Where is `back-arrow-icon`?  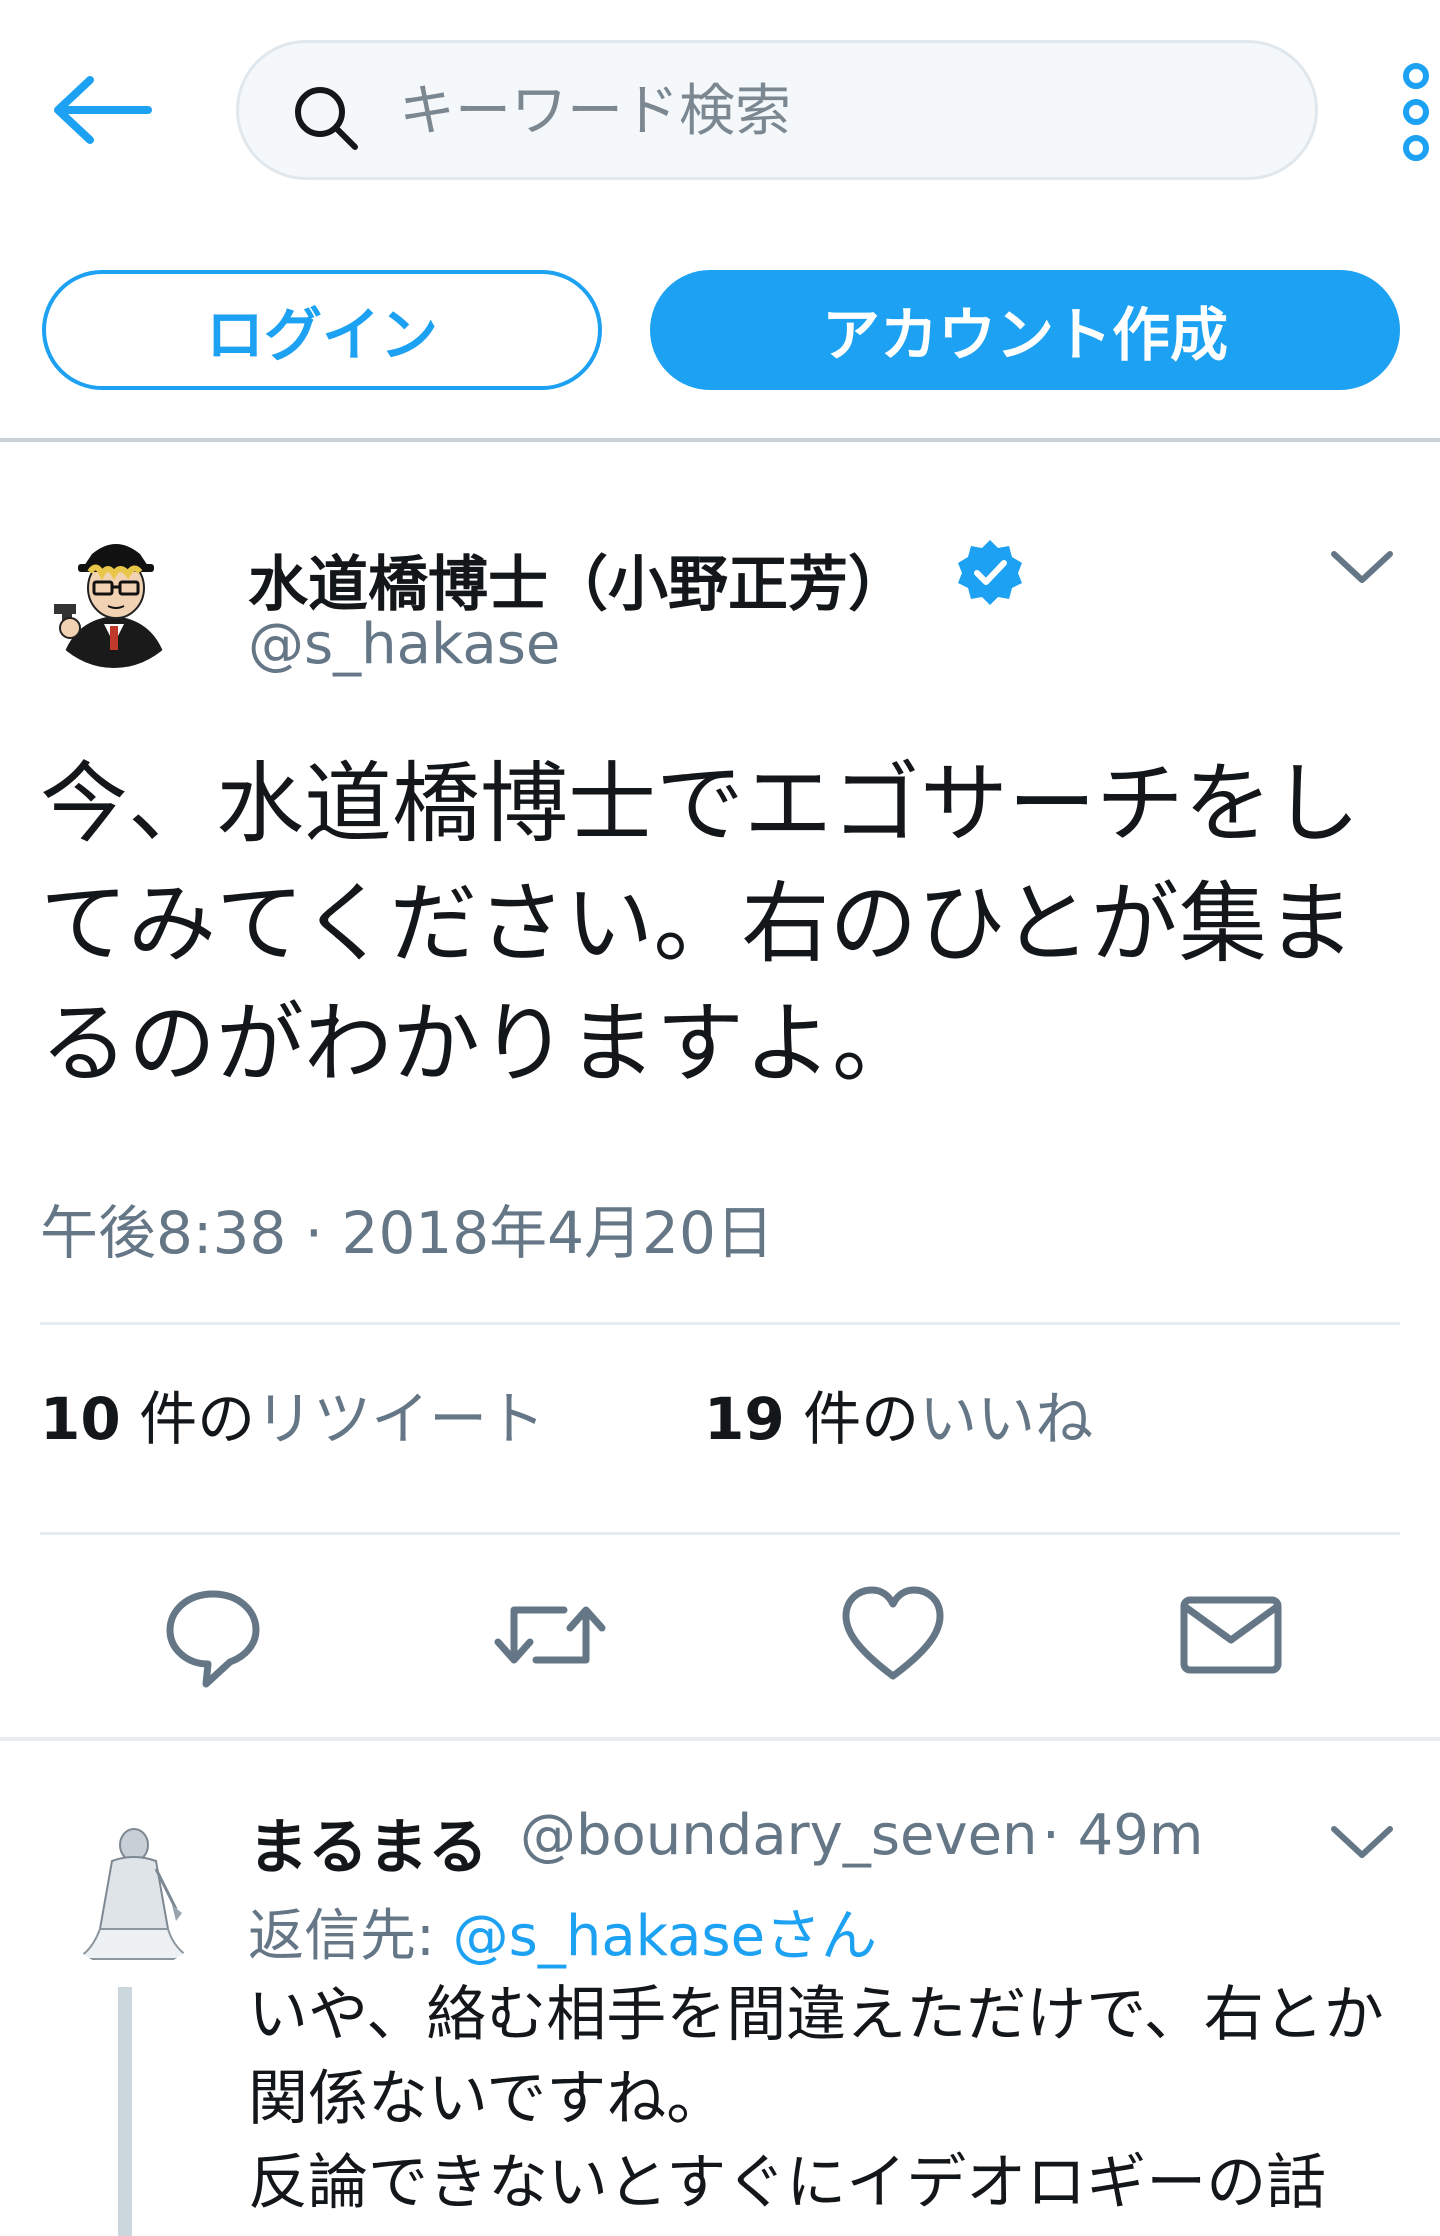
back-arrow-icon is located at coordinates (103, 110).